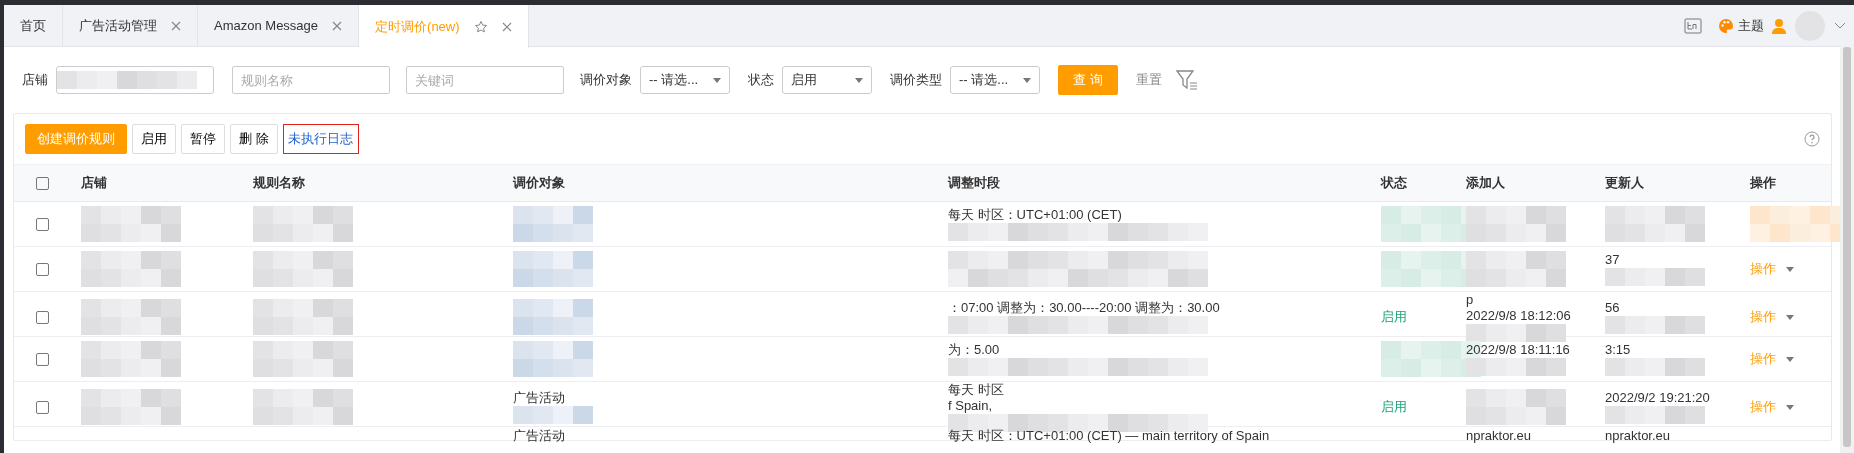 This screenshot has width=1854, height=453. I want to click on column-header: 状态, so click(1394, 183).